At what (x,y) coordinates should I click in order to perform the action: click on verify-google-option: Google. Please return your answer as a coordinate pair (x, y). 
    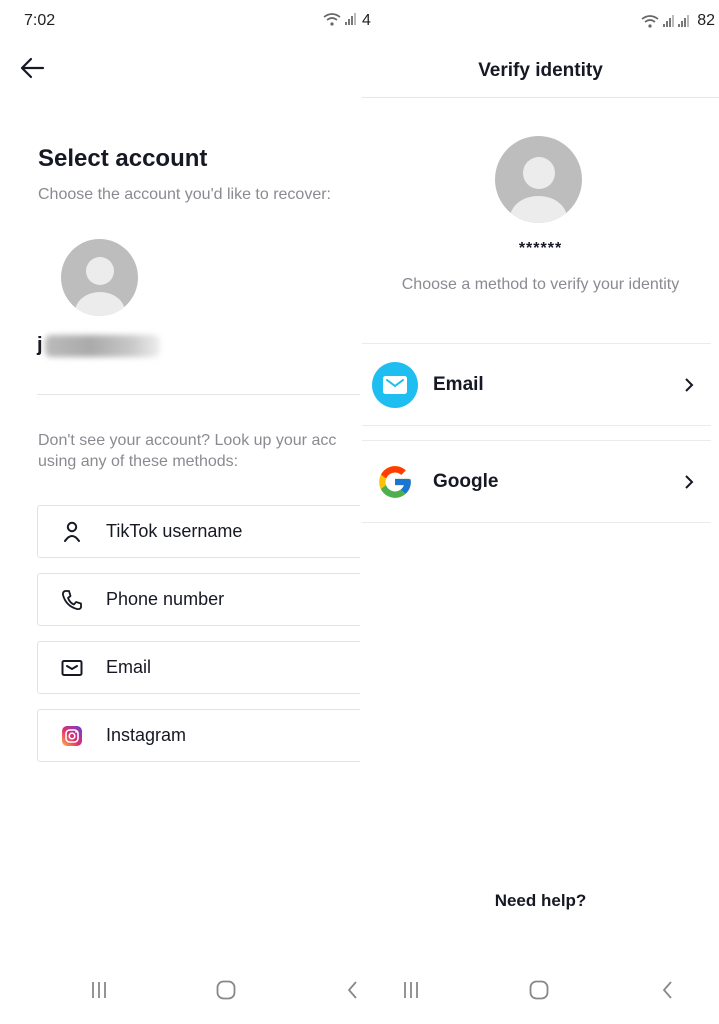
    Looking at the image, I should click on (536, 481).